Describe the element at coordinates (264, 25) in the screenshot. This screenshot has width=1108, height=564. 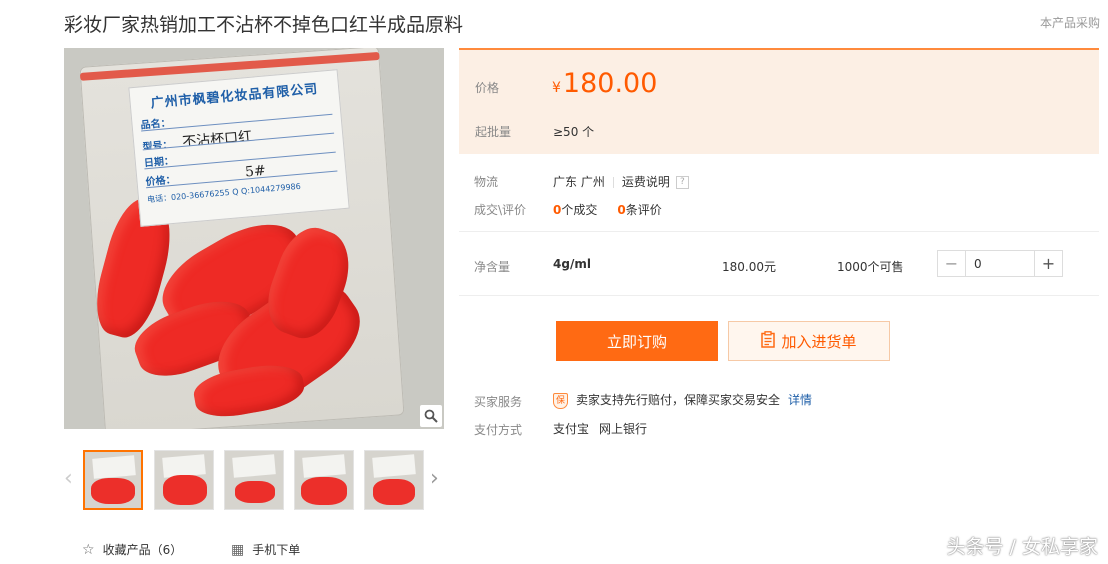
I see `product-title: 彩妆厂家热销加工不沾杯不掉色口红半成品原料` at that location.